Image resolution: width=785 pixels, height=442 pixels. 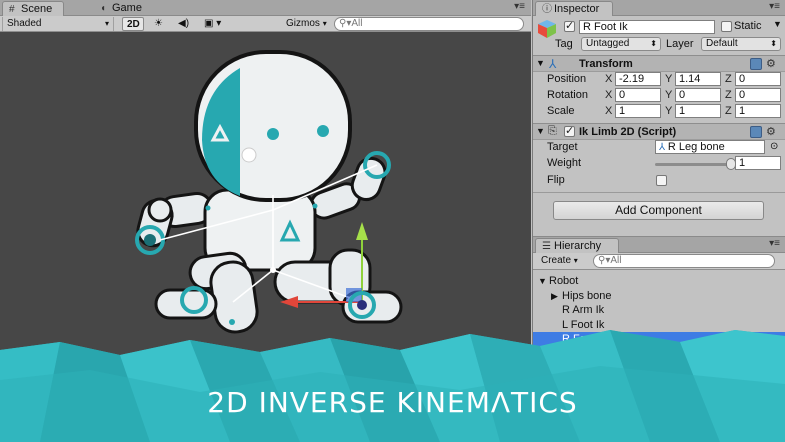 I want to click on weight-slider-track, so click(x=693, y=164).